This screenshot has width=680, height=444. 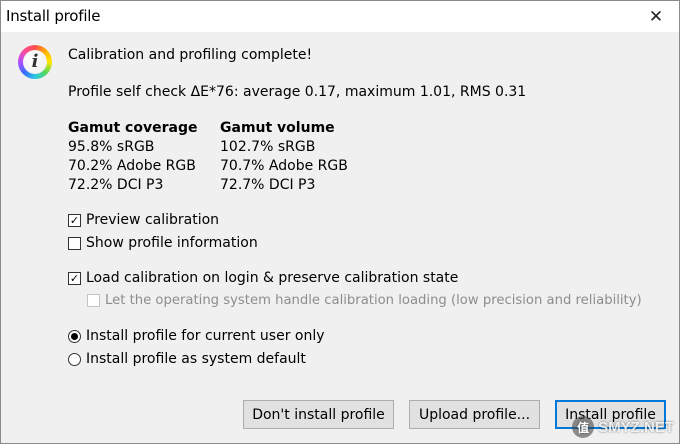 What do you see at coordinates (153, 220) in the screenshot?
I see `preview-calibration-label: Preview calibration` at bounding box center [153, 220].